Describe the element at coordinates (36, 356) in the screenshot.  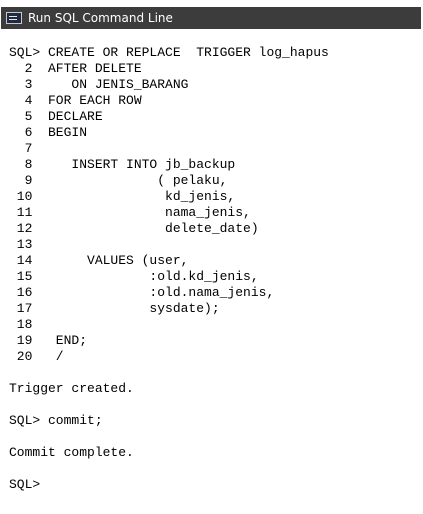
I see `console-line: 20 /` at that location.